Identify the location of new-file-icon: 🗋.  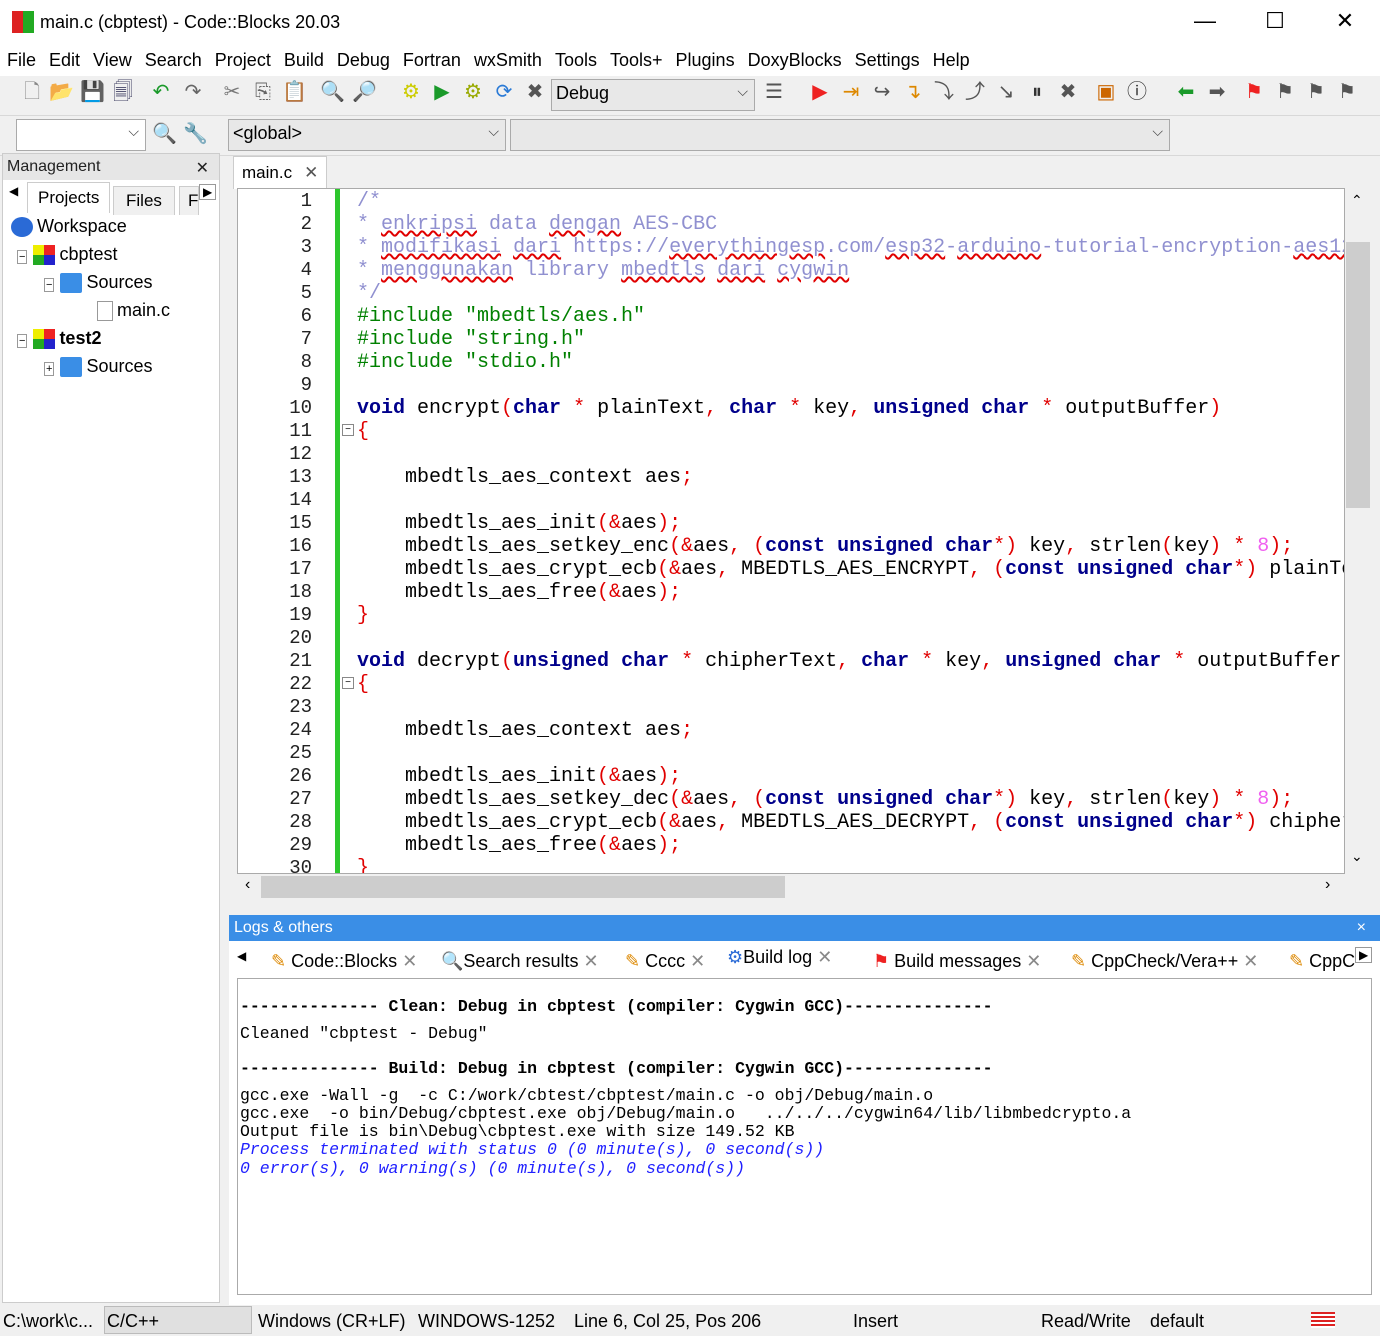
(32, 92).